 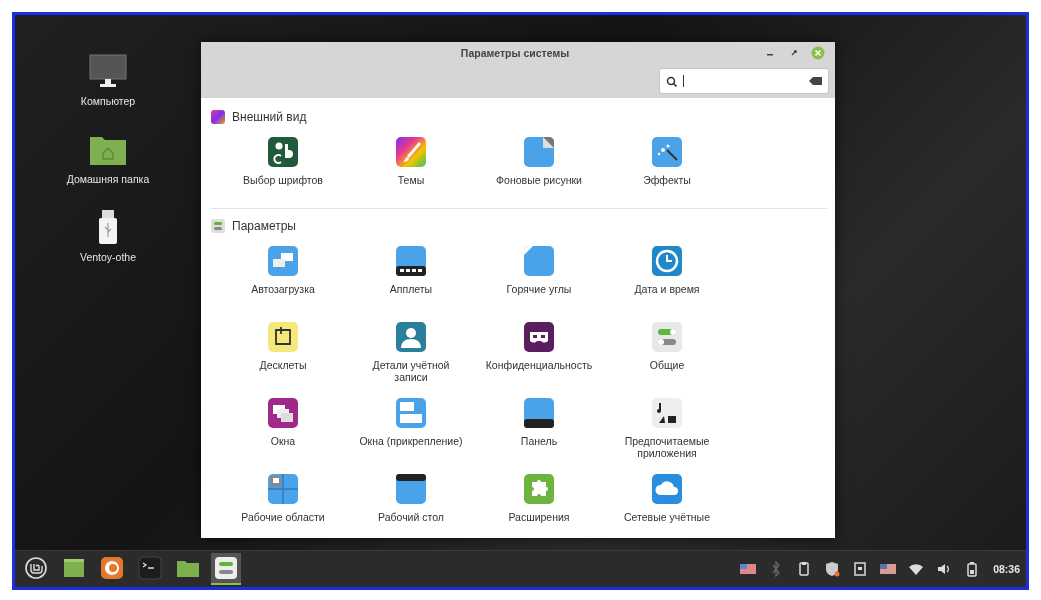 What do you see at coordinates (818, 53) in the screenshot?
I see `close-icon` at bounding box center [818, 53].